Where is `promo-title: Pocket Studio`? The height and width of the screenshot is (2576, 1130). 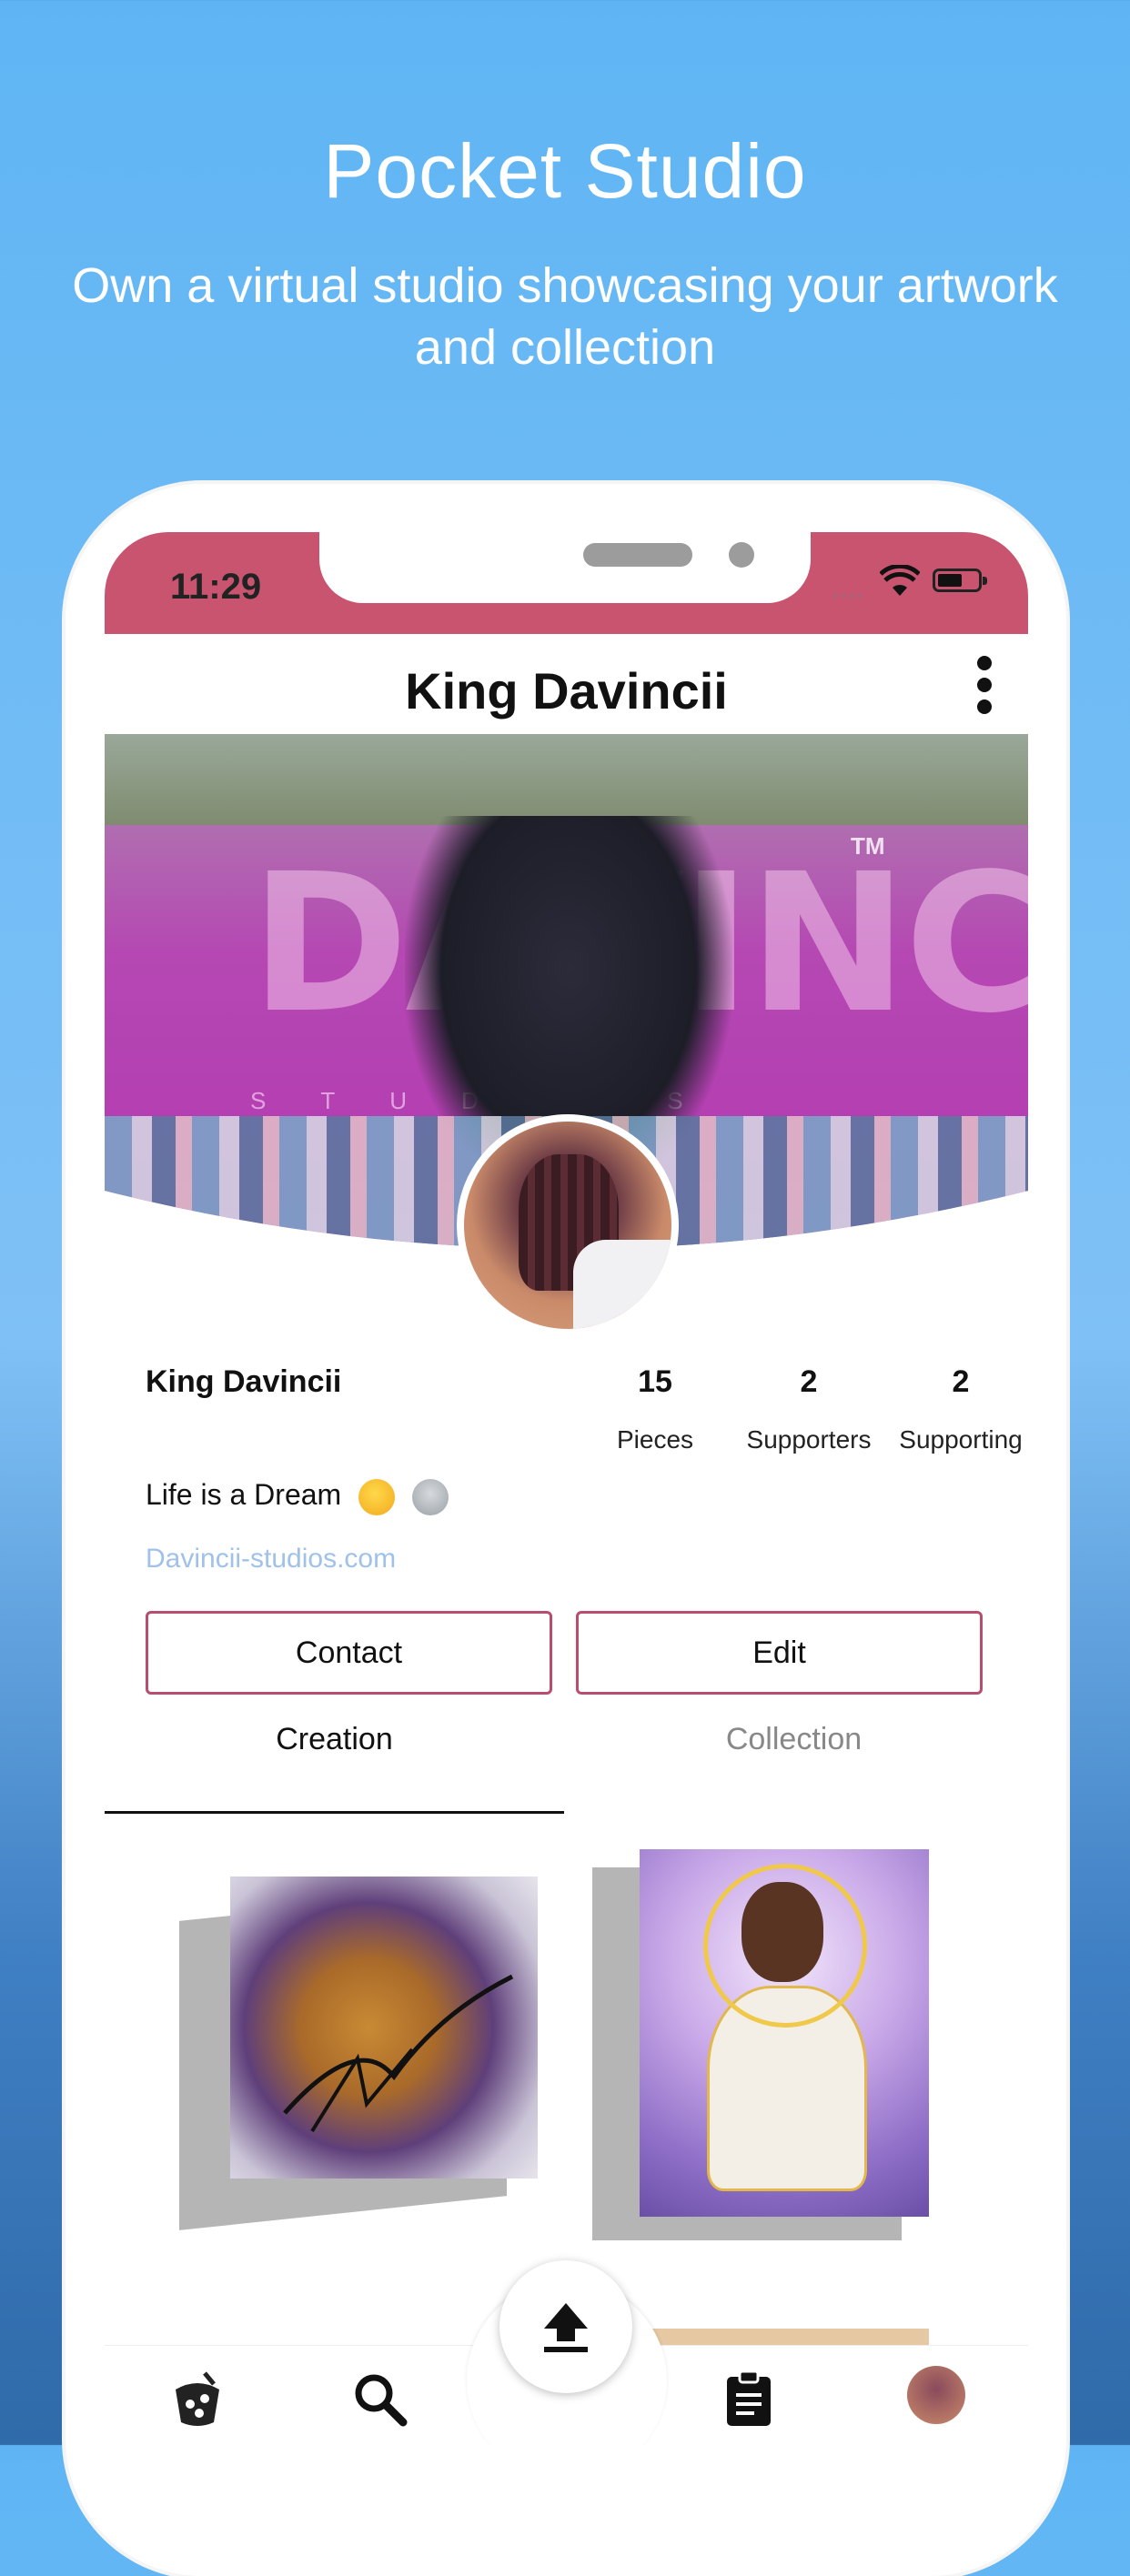
promo-title: Pocket Studio is located at coordinates (565, 171).